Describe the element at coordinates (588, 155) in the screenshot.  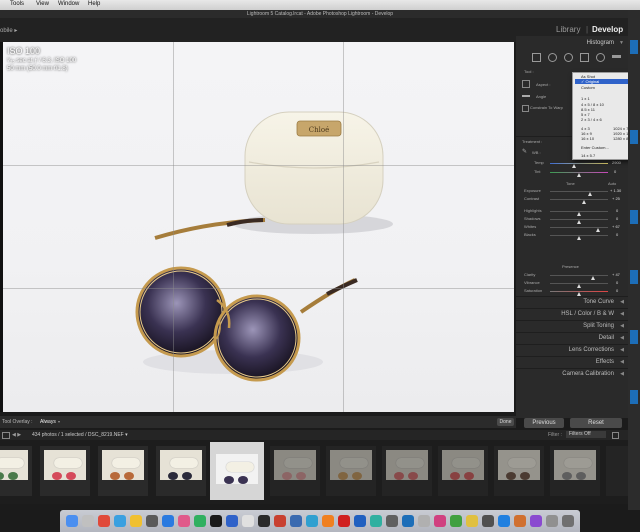
I see `menu-item: 14 x 5.7` at that location.